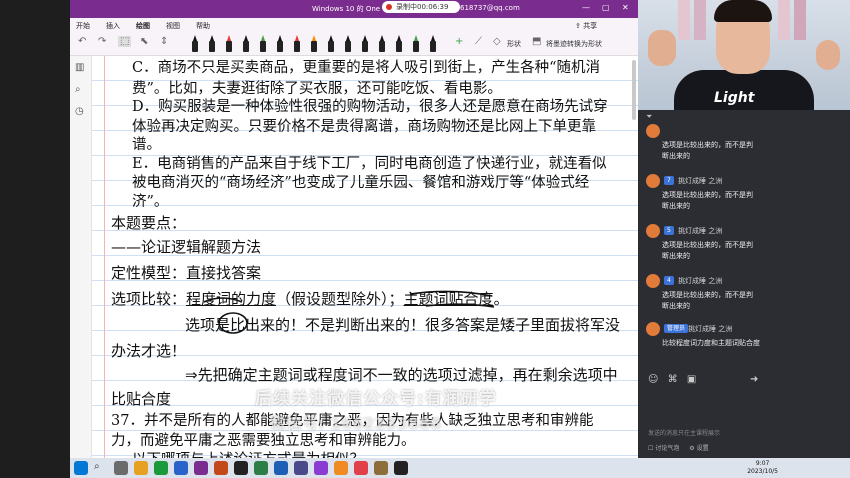  I want to click on explorer-icon, so click(141, 468).